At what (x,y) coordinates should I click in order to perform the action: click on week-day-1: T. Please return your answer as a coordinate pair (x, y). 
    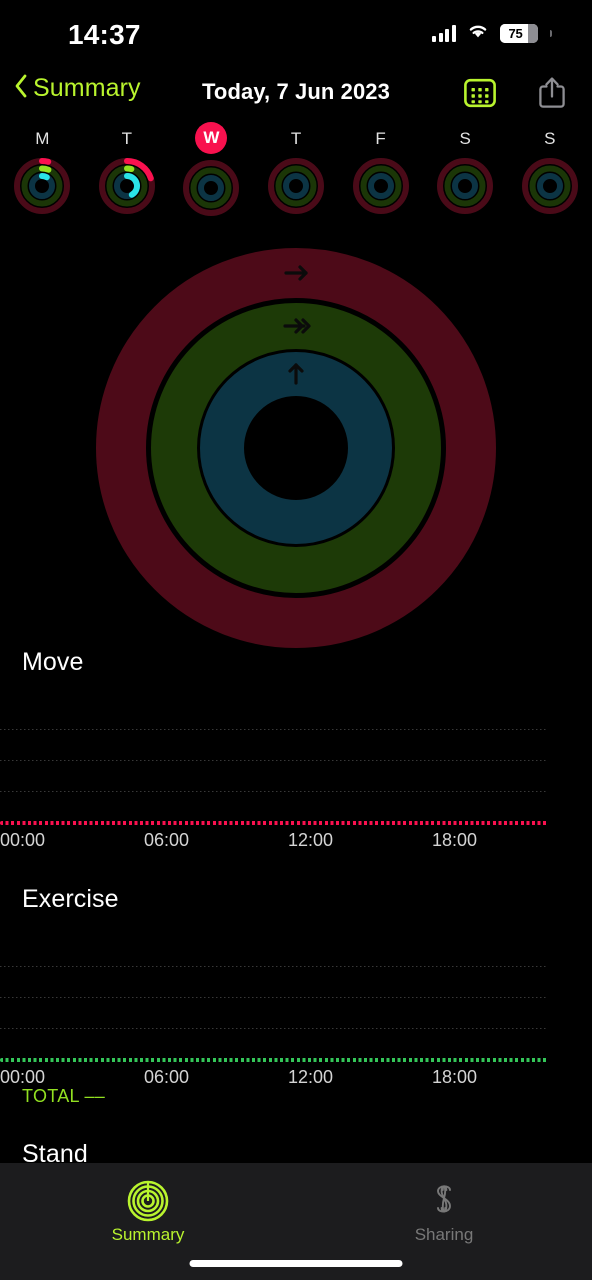
    Looking at the image, I should click on (127, 176).